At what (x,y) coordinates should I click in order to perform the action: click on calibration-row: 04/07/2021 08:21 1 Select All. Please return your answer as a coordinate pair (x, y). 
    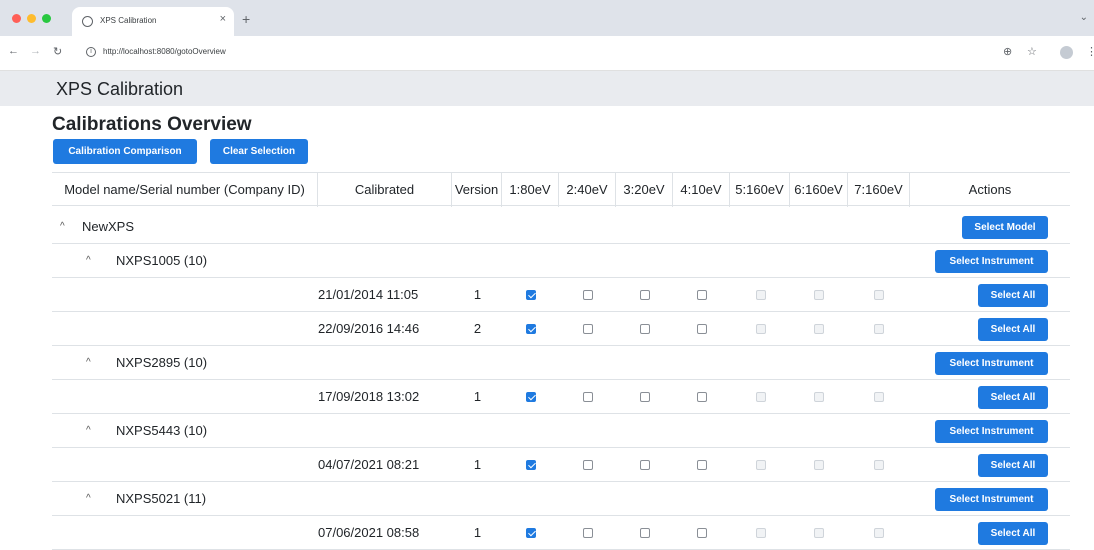
    Looking at the image, I should click on (561, 465).